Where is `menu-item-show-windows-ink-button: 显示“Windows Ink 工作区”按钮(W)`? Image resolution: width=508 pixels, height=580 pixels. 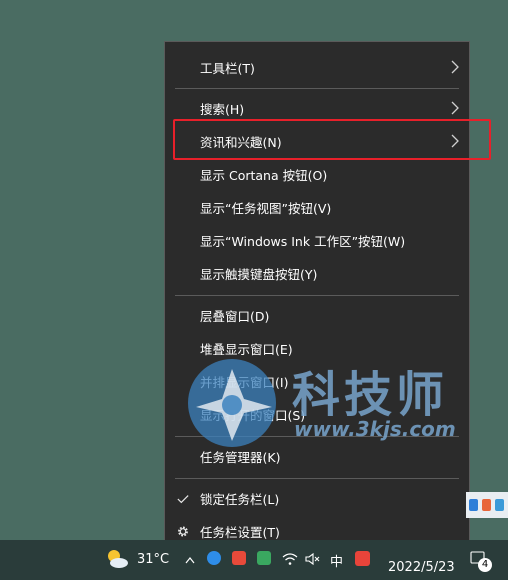
menu-item-show-windows-ink-button: 显示“Windows Ink 工作区”按钮(W) is located at coordinates (317, 240).